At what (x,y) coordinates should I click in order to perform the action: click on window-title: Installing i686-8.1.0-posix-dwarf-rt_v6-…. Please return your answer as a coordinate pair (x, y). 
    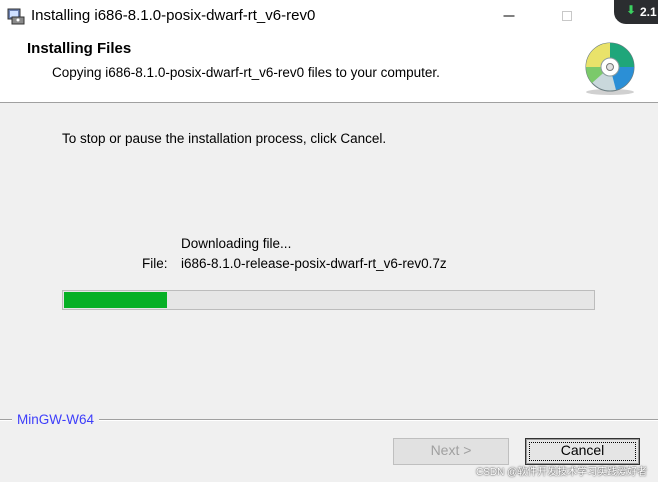
    Looking at the image, I should click on (173, 15).